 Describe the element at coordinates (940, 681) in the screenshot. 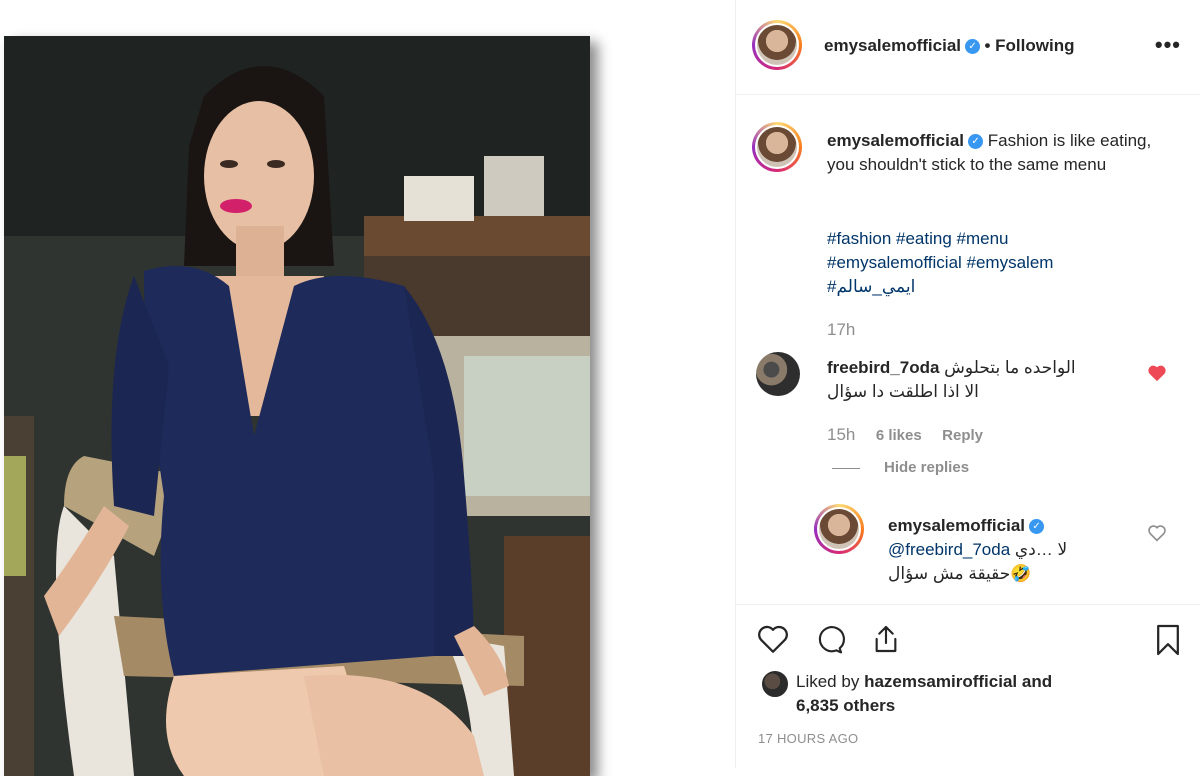

I see `liker-username: hazemsamirofficial` at that location.